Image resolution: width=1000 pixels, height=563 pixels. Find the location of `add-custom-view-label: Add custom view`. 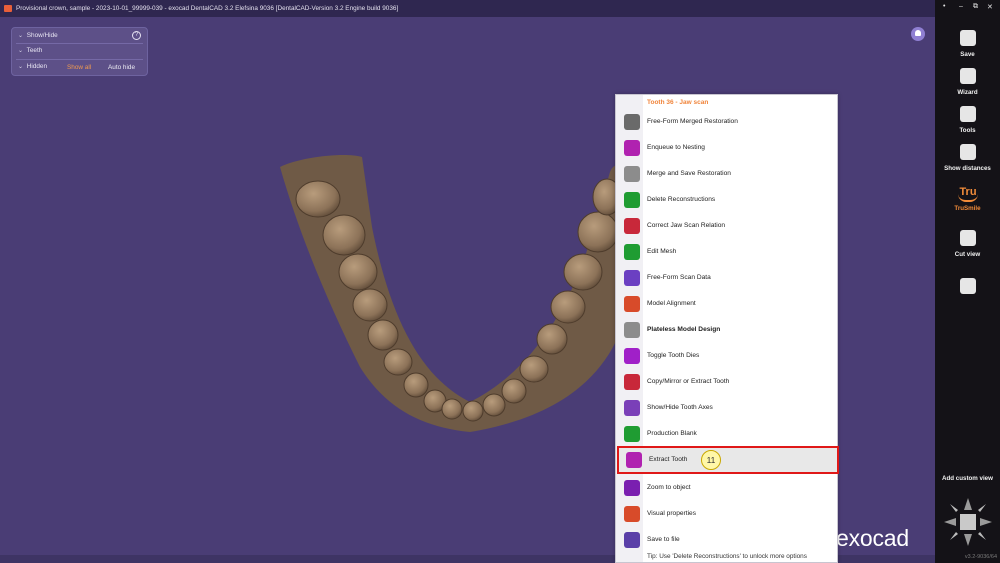

add-custom-view-label: Add custom view is located at coordinates (967, 478).